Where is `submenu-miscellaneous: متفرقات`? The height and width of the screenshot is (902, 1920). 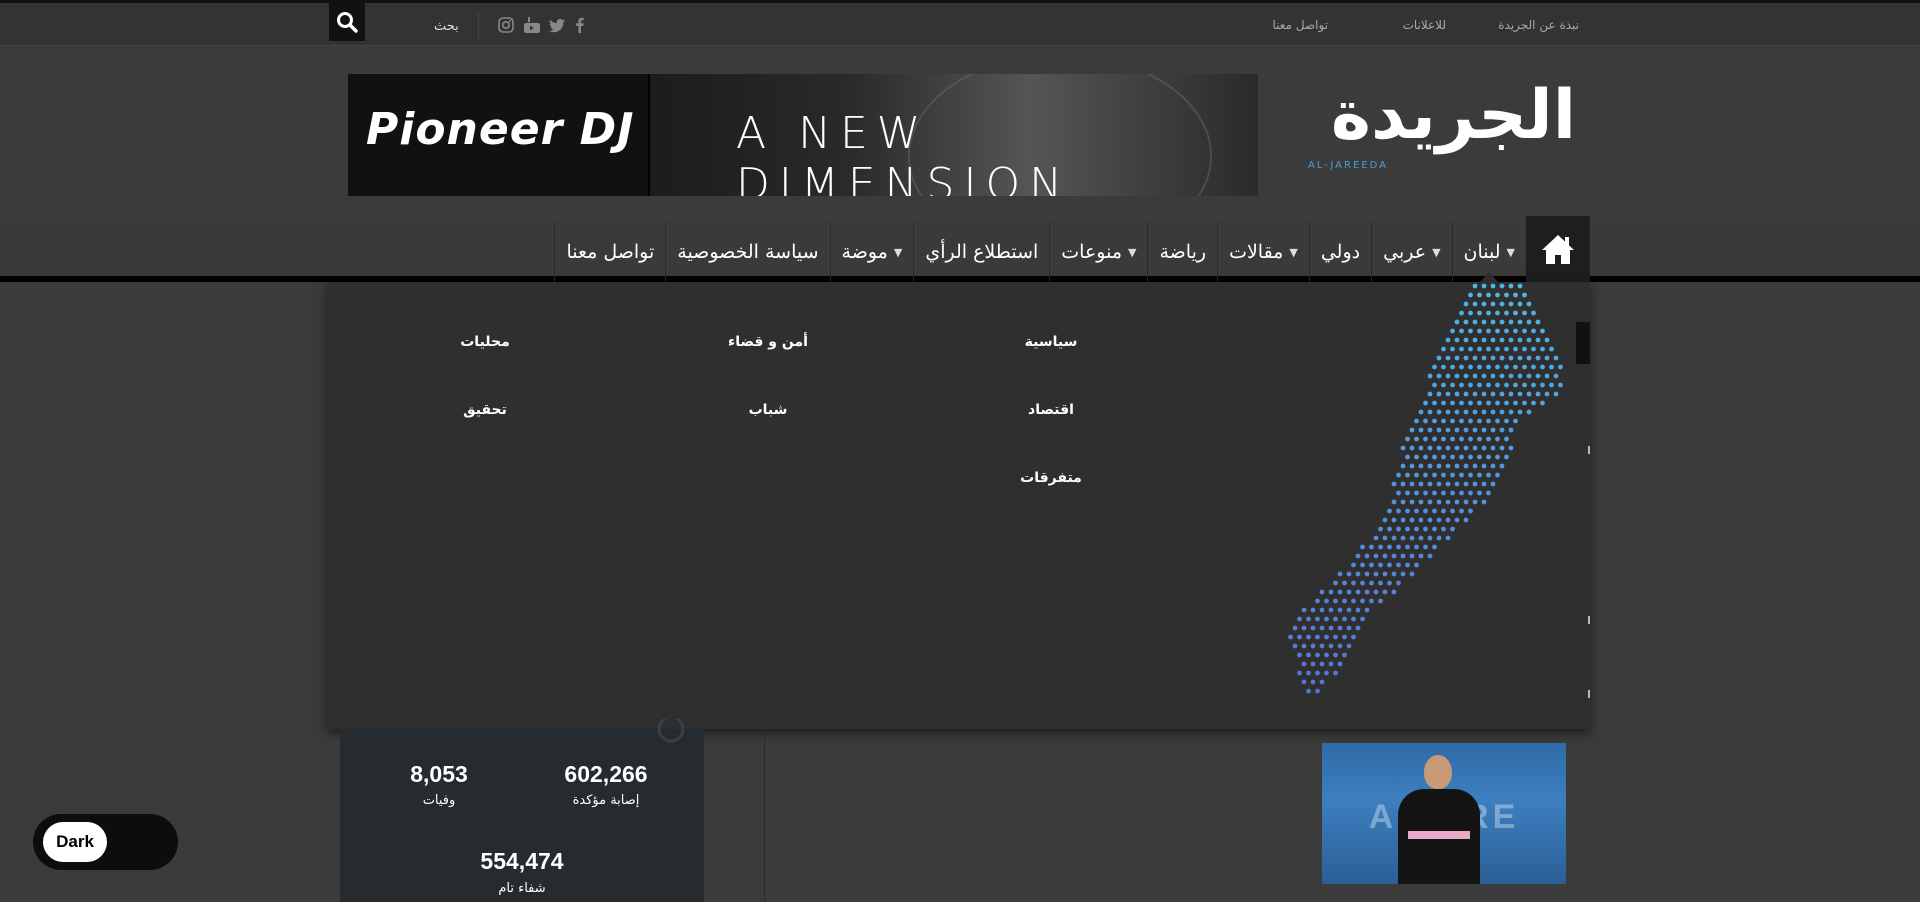
submenu-miscellaneous: متفرقات is located at coordinates (1051, 478).